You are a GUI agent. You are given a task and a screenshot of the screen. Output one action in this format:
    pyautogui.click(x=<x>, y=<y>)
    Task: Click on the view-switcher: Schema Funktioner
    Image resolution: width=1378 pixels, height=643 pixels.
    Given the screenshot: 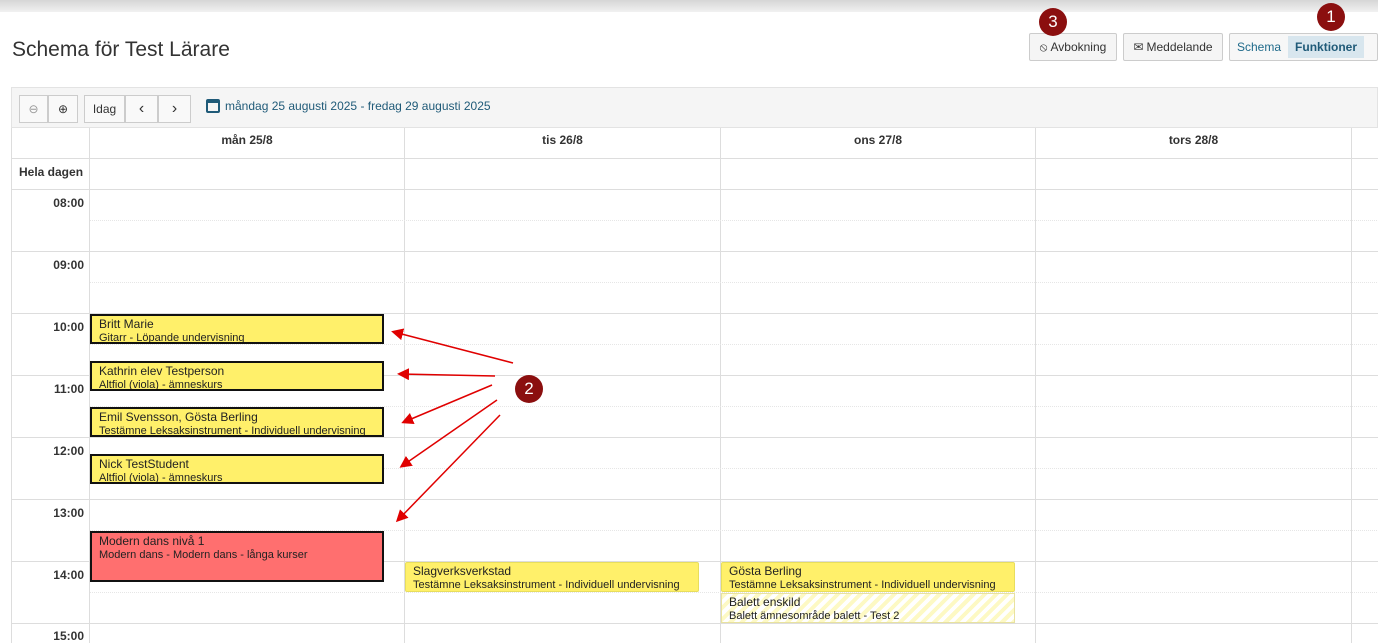 What is the action you would take?
    pyautogui.click(x=1303, y=47)
    